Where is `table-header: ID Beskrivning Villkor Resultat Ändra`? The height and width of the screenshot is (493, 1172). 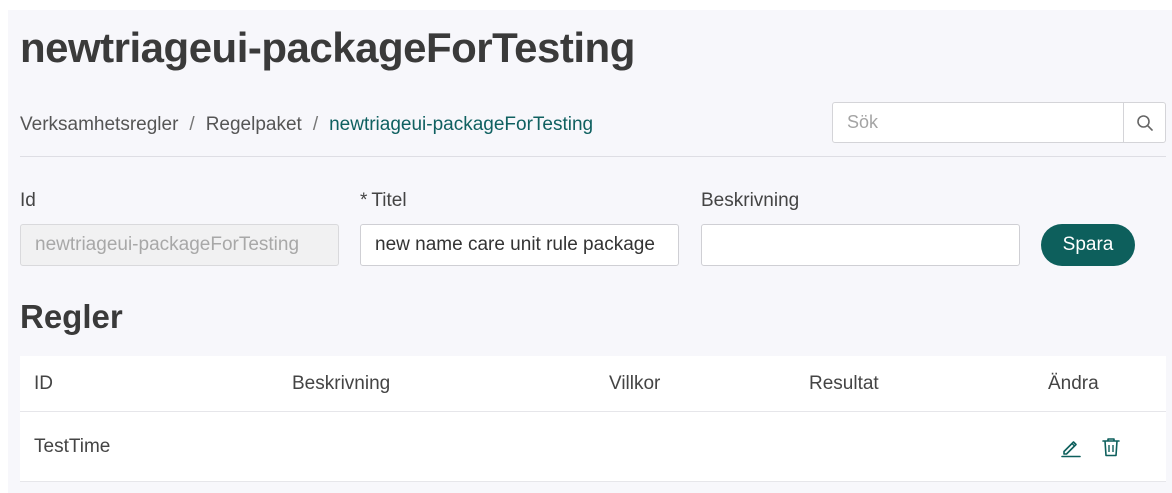
table-header: ID Beskrivning Villkor Resultat Ändra is located at coordinates (593, 384).